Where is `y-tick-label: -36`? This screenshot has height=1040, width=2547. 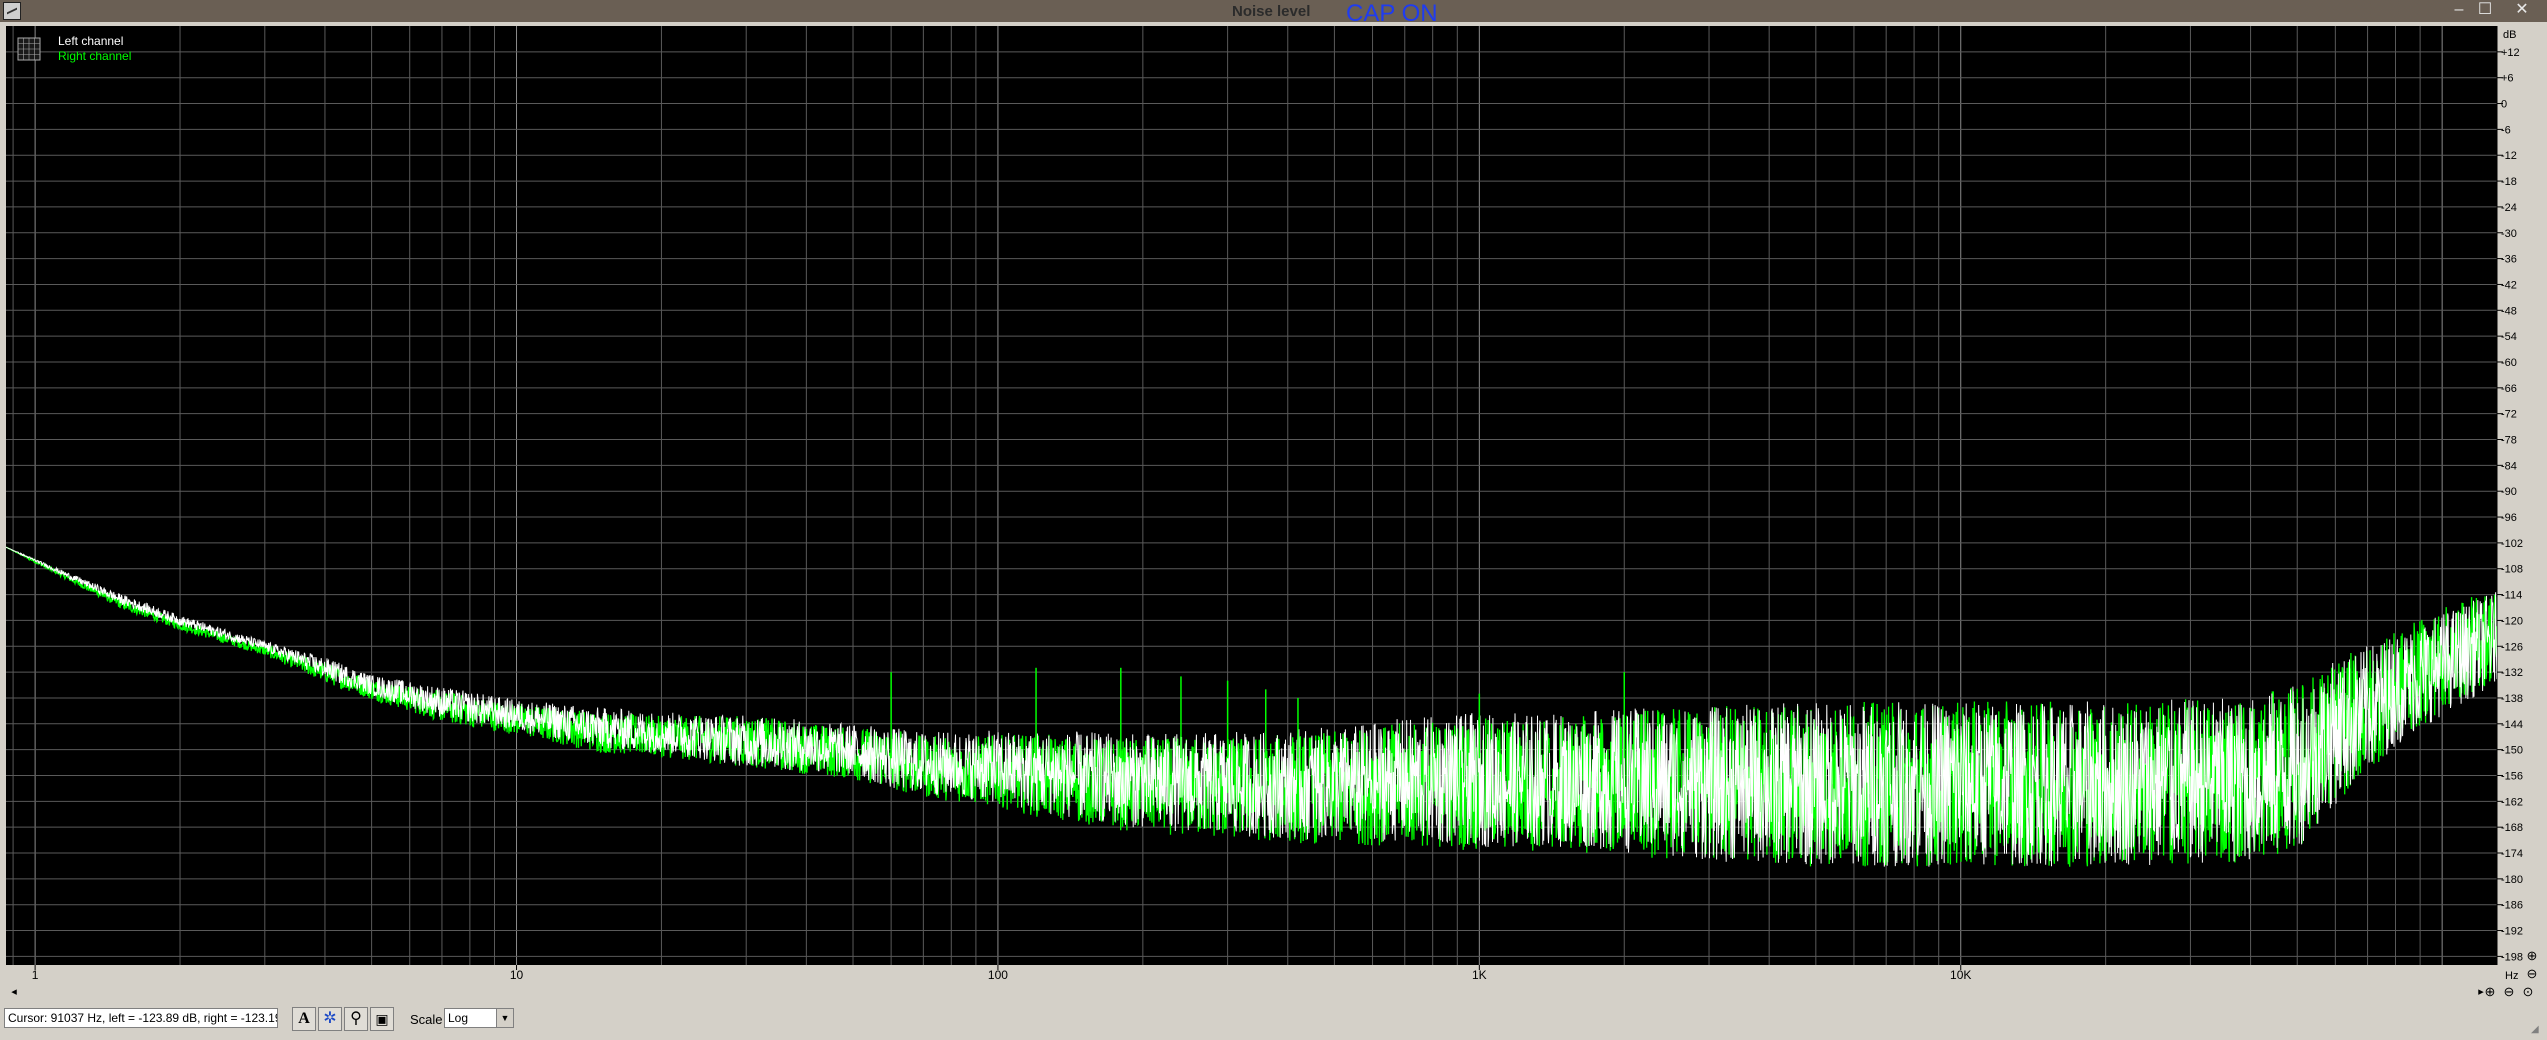
y-tick-label: -36 is located at coordinates (2509, 260).